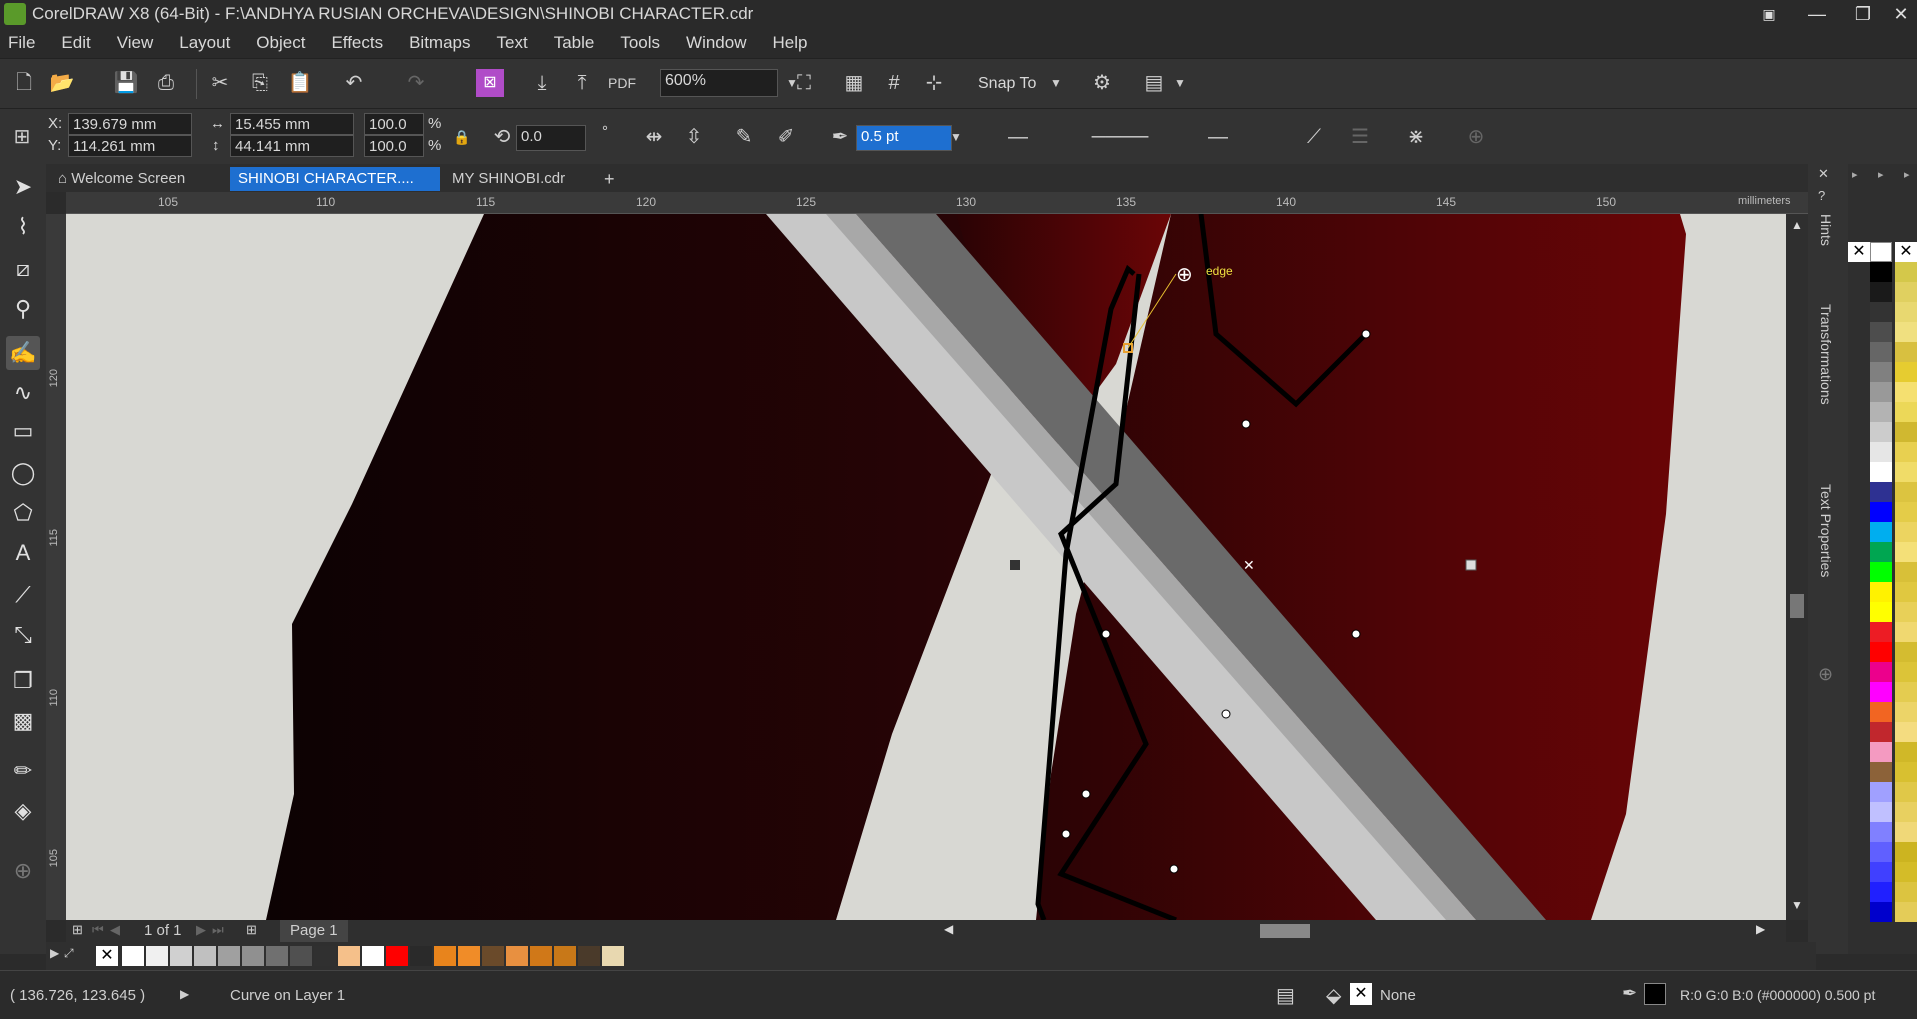 Image resolution: width=1917 pixels, height=1019 pixels. I want to click on menu-edit: Edit, so click(75, 43).